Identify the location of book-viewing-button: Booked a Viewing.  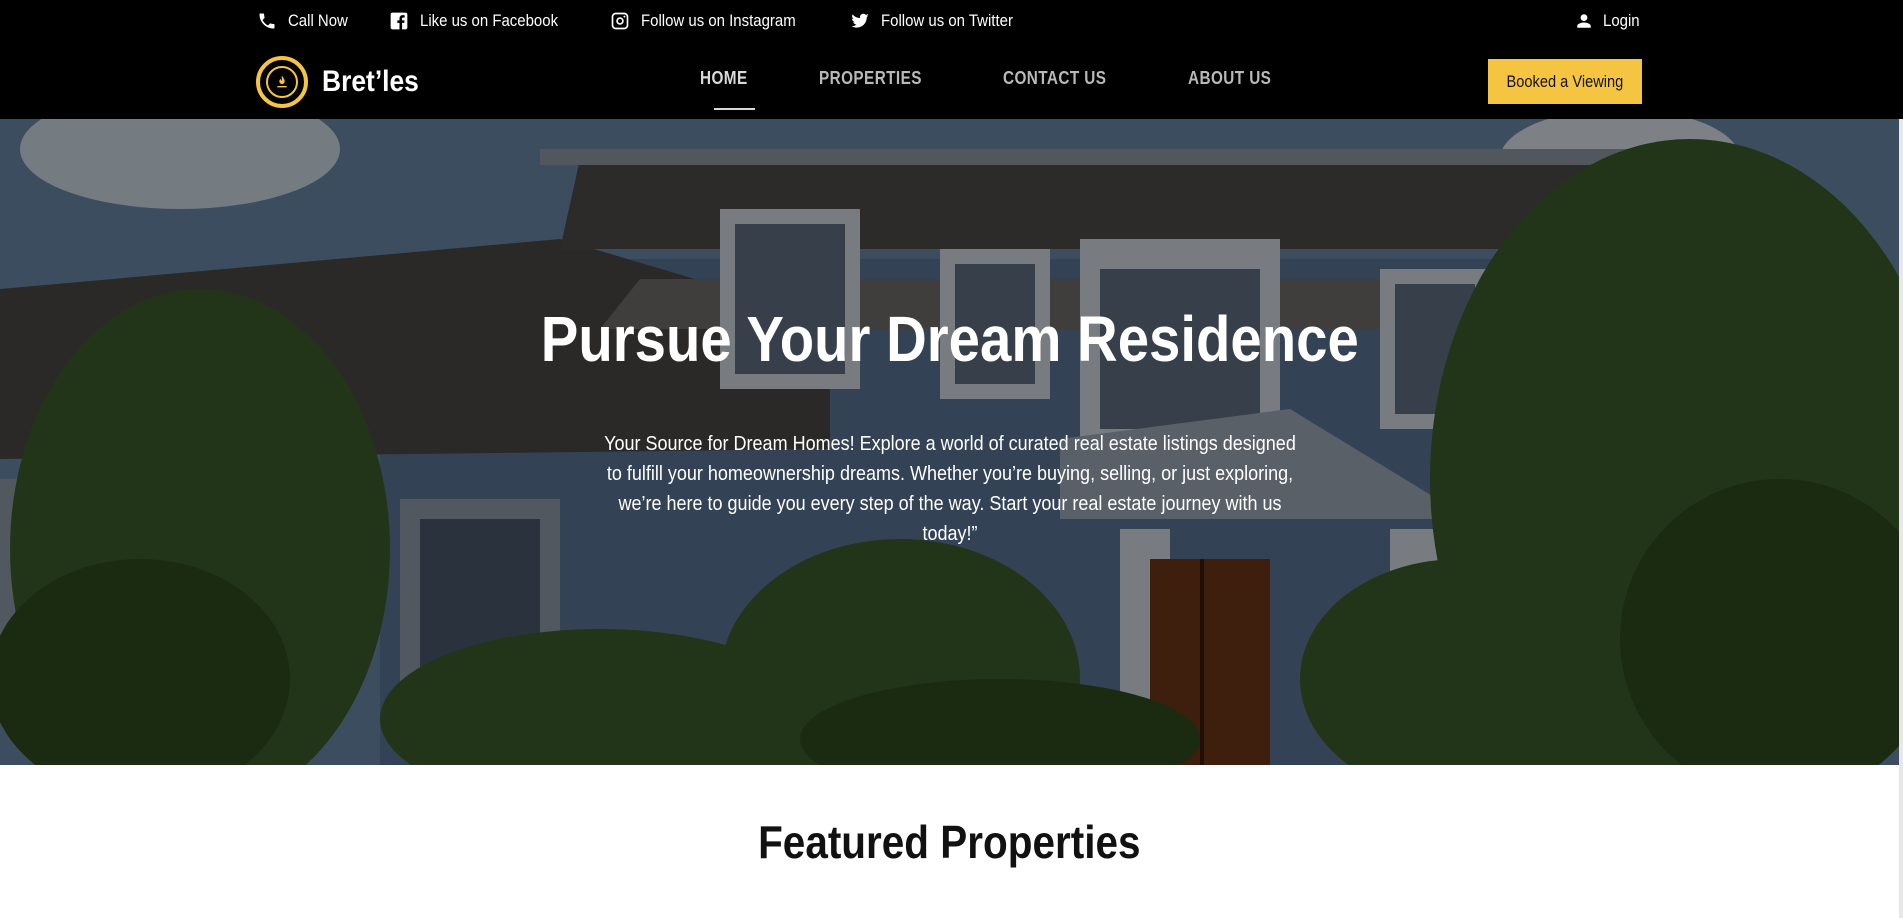
(1565, 81).